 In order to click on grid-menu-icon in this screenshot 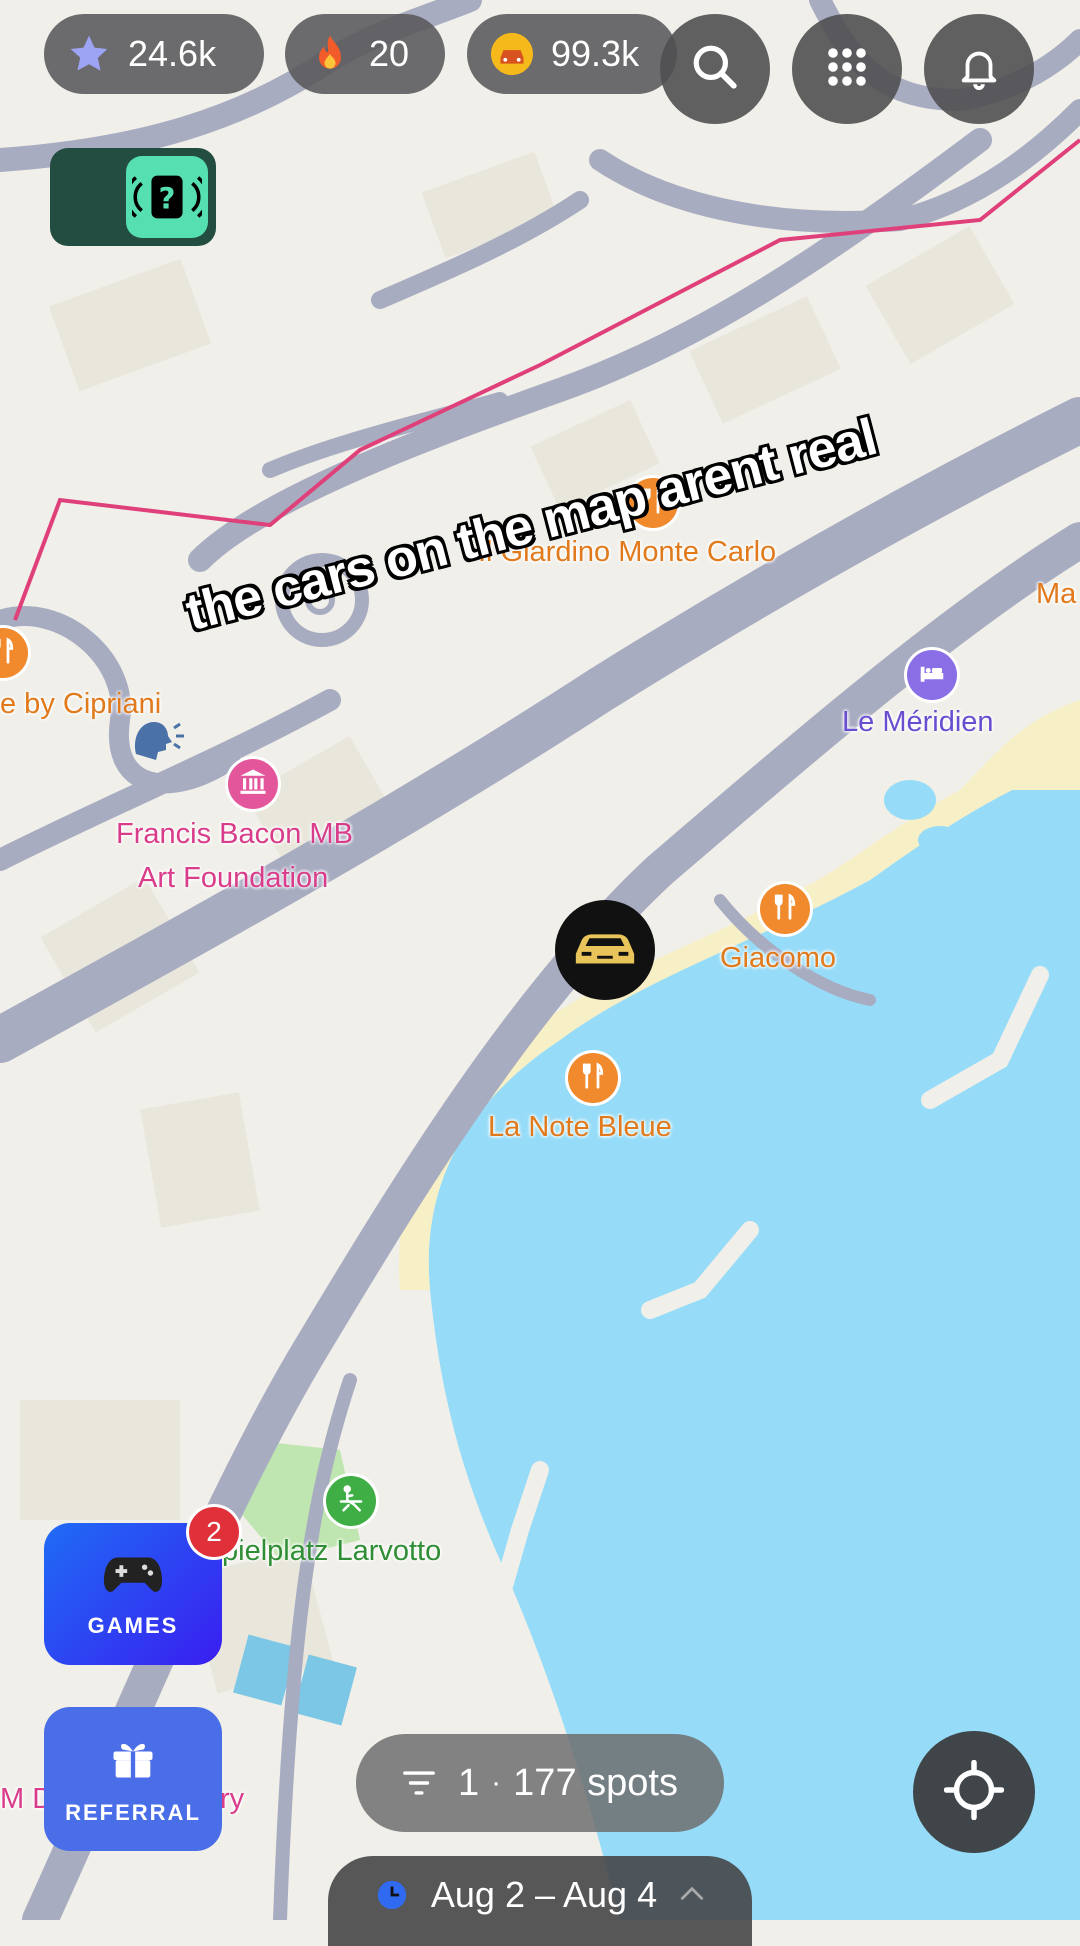, I will do `click(847, 69)`.